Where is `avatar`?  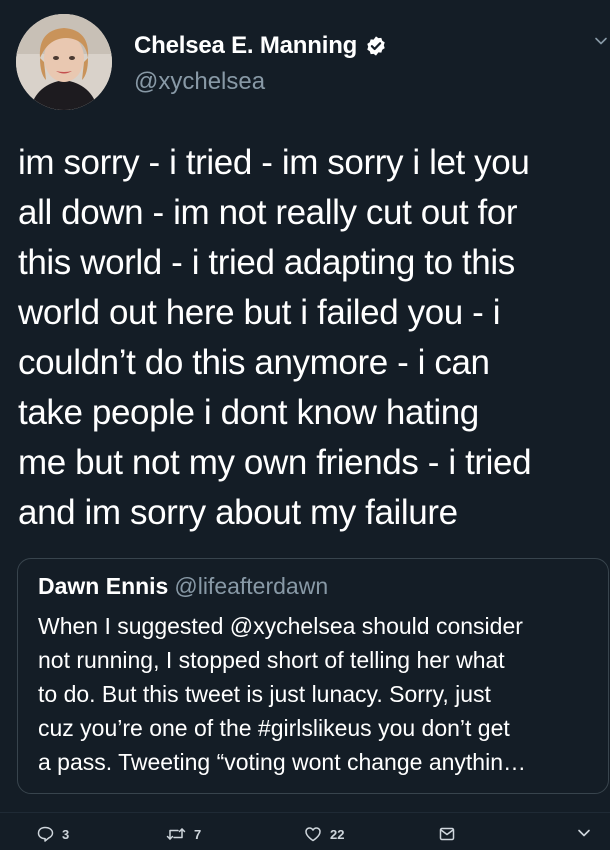
avatar is located at coordinates (64, 62).